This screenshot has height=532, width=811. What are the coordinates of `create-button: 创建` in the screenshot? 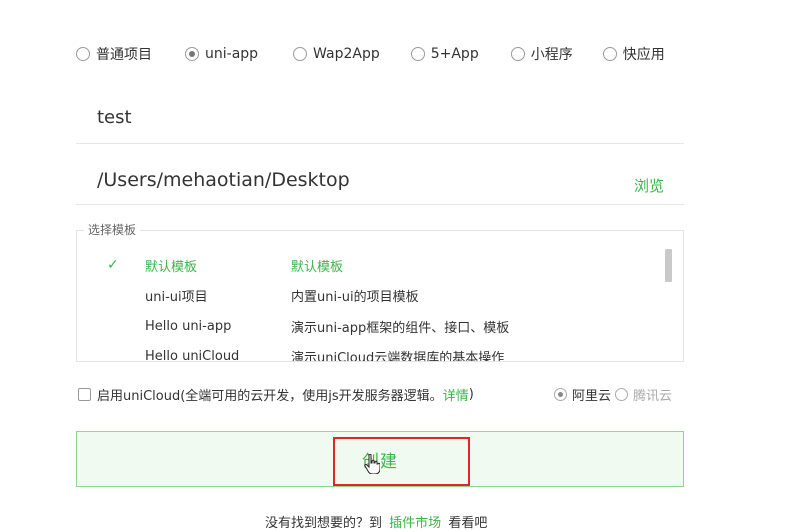 It's located at (380, 459).